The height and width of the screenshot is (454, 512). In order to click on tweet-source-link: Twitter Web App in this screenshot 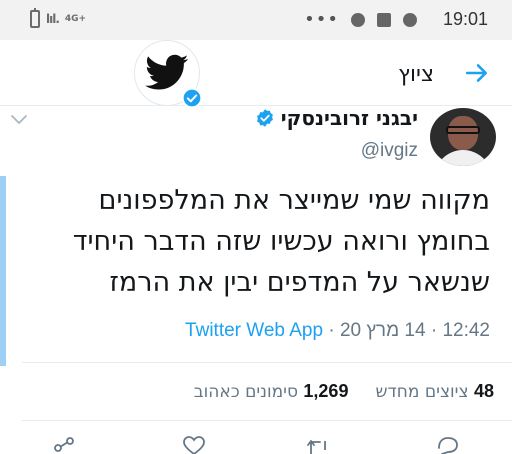, I will do `click(254, 330)`.